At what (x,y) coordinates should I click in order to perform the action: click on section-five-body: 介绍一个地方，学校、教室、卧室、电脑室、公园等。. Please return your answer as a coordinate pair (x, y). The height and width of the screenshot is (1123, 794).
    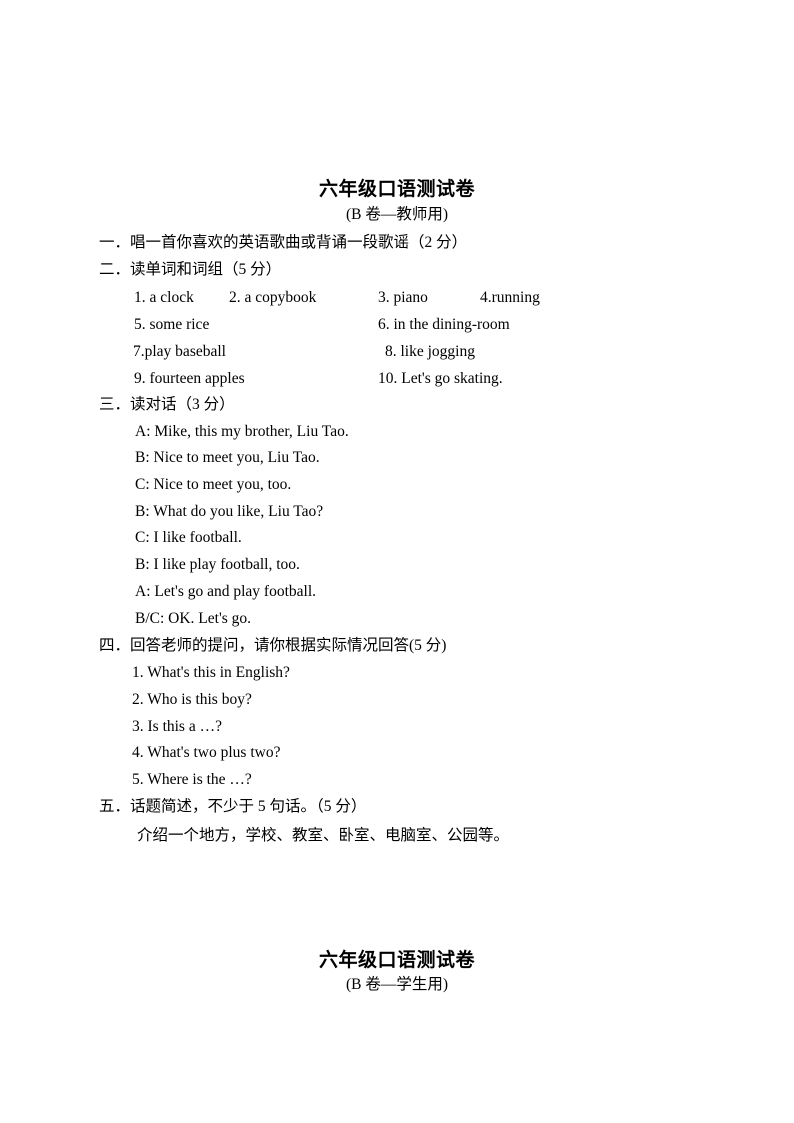
    Looking at the image, I should click on (323, 835).